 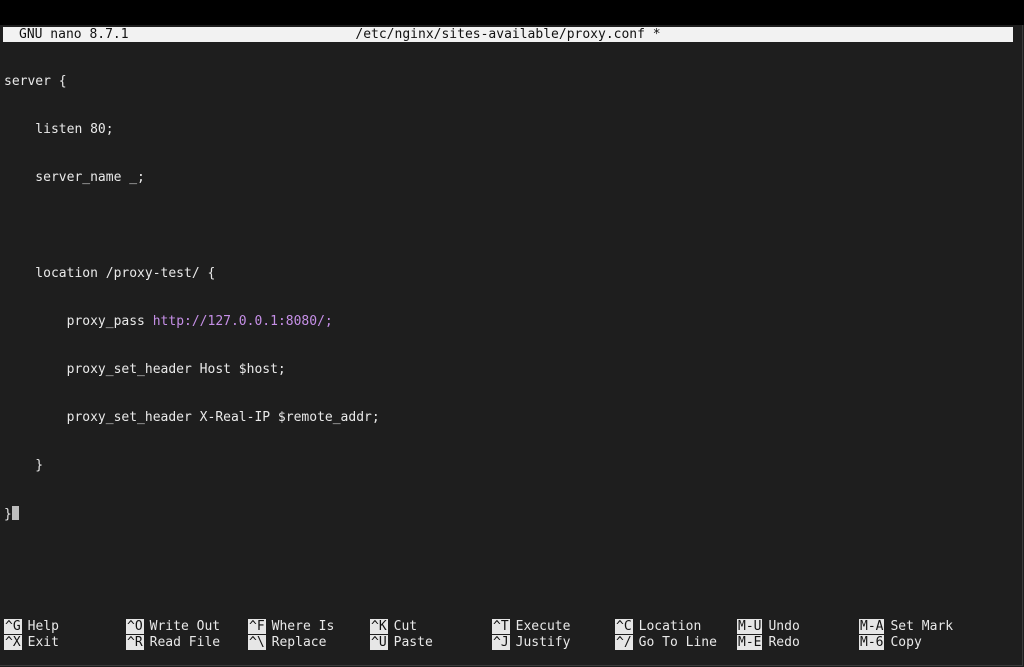 I want to click on shortcut-write-out: ^O Write Out, so click(x=173, y=627).